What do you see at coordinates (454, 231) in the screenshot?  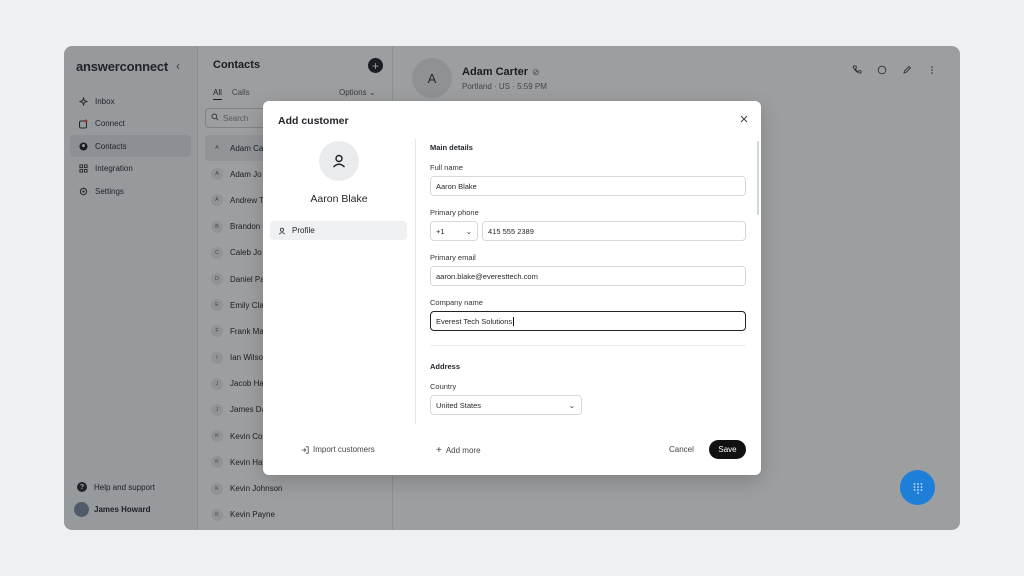 I see `country-code-select: +1 ⌄` at bounding box center [454, 231].